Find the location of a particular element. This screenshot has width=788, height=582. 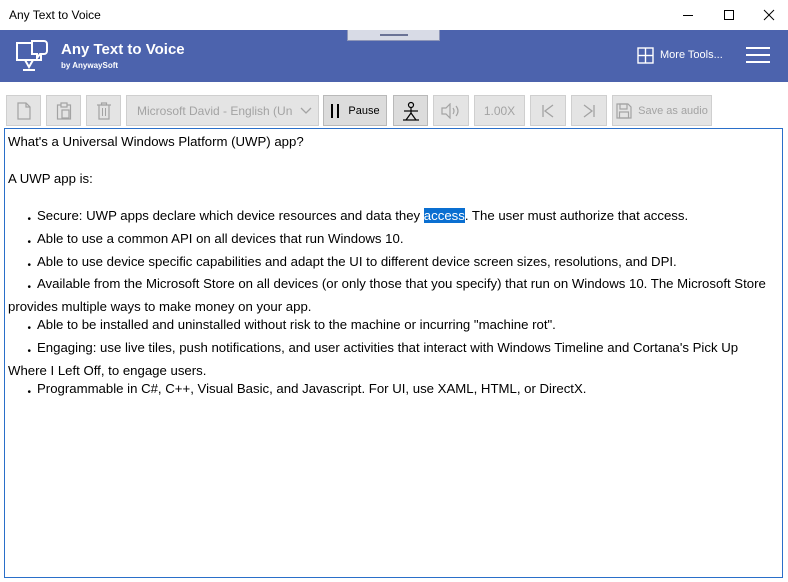

window-title: Any Text to Voice is located at coordinates (55, 15).